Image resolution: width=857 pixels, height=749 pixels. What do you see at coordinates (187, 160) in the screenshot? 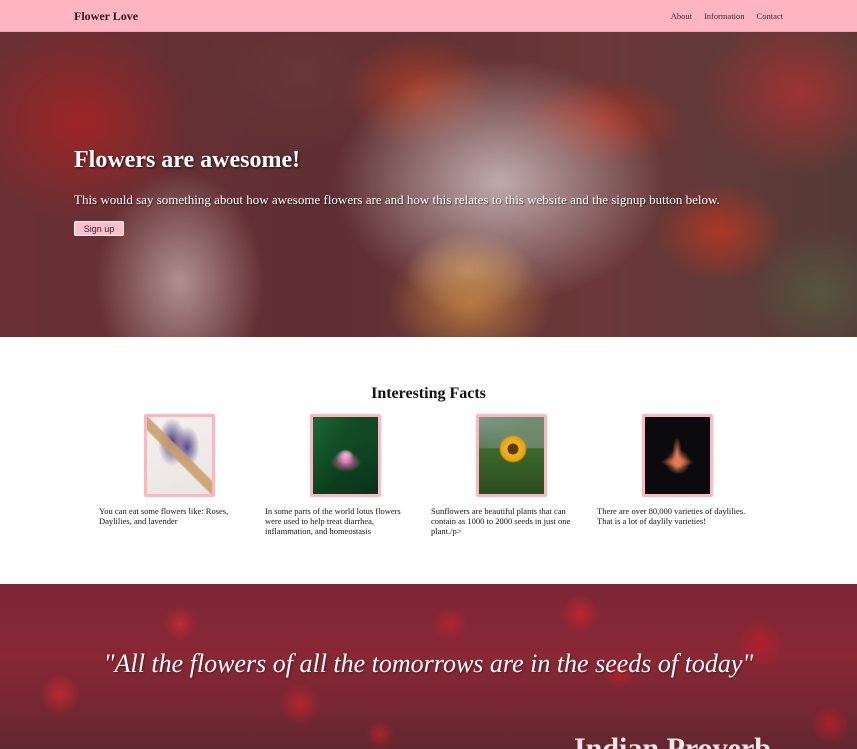
I see `hero-title: Flowers are awesome!` at bounding box center [187, 160].